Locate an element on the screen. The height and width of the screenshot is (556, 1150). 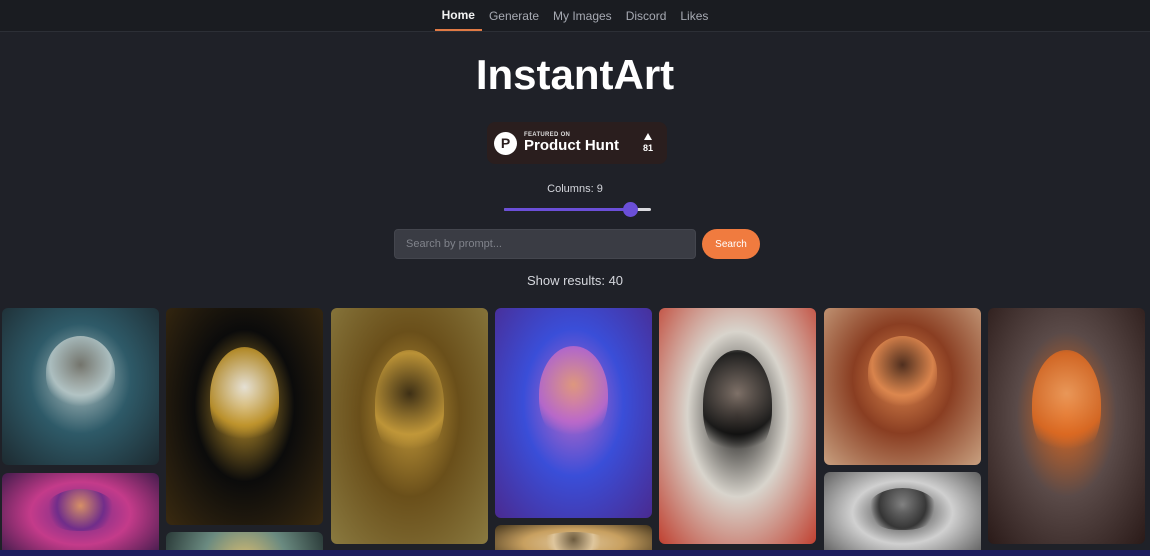
product-hunt-logo-icon: P is located at coordinates (505, 143).